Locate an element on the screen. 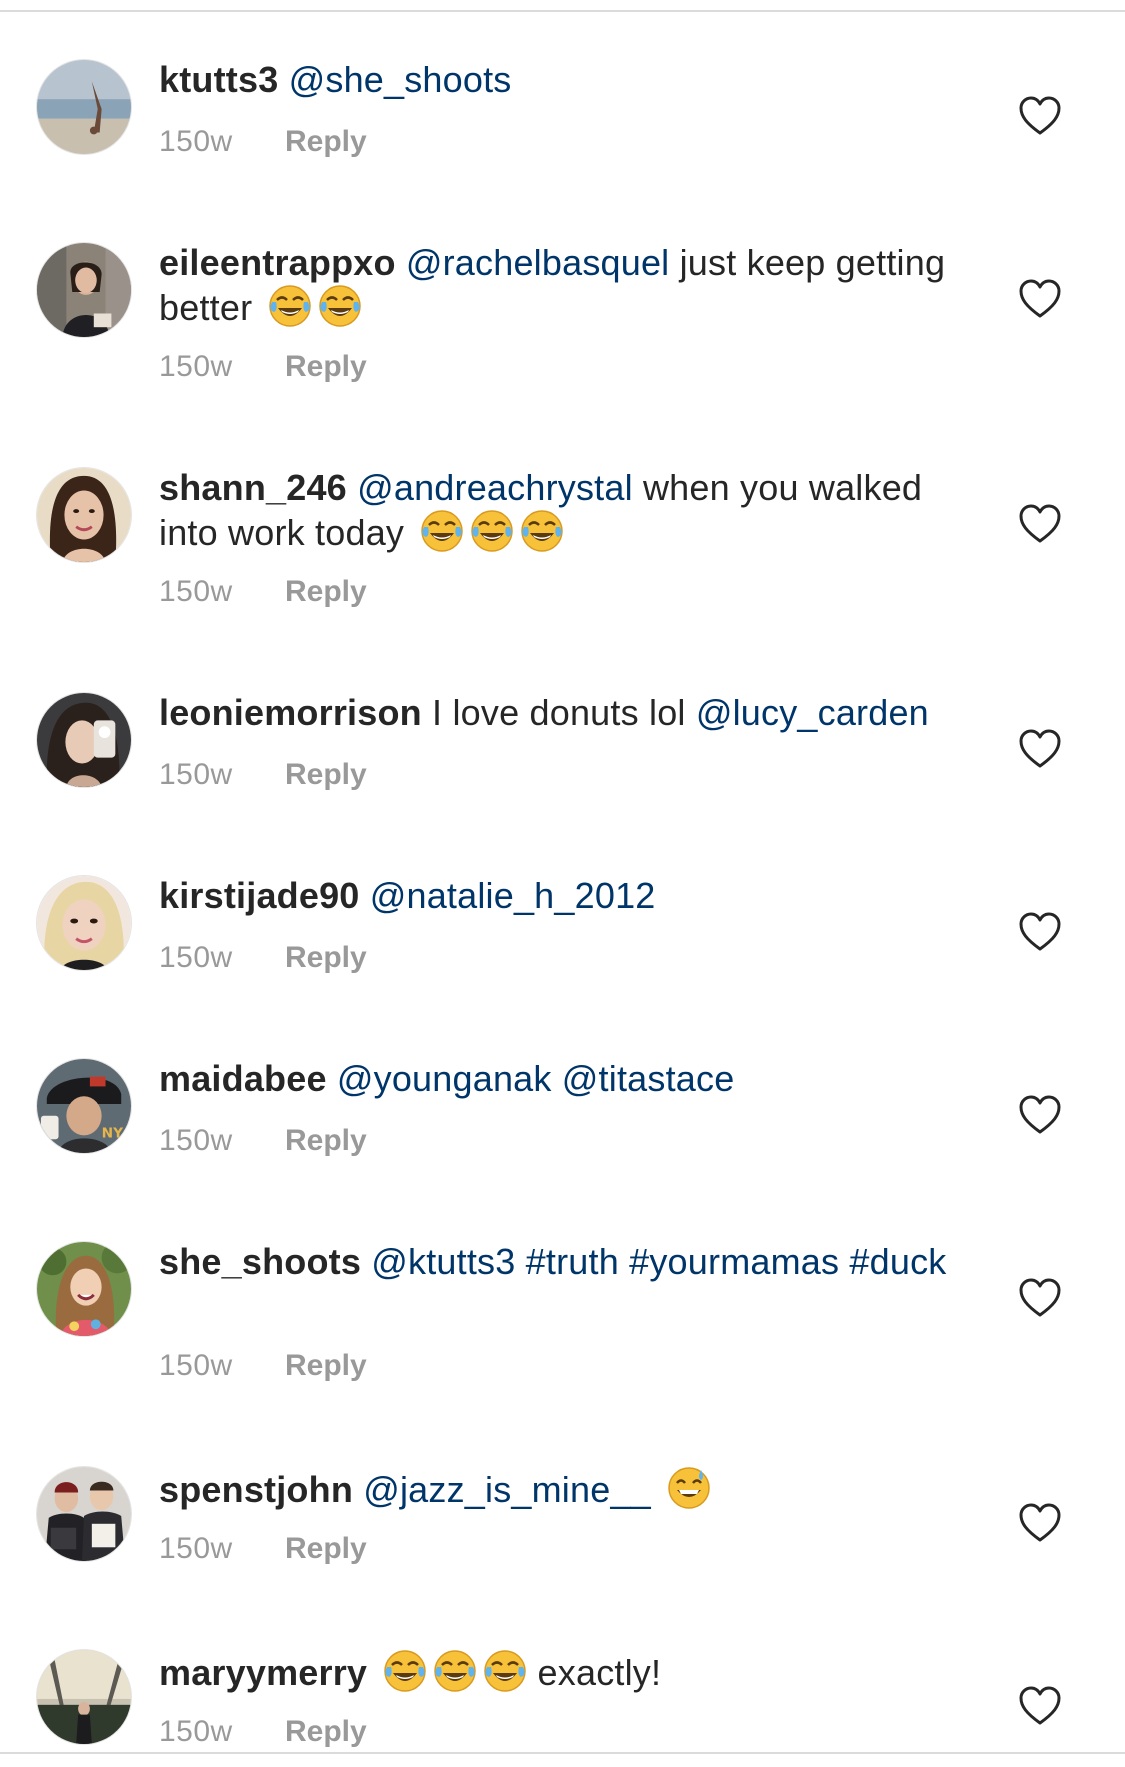 The height and width of the screenshot is (1767, 1125). comment-hashtag: #yourmamas is located at coordinates (734, 1261).